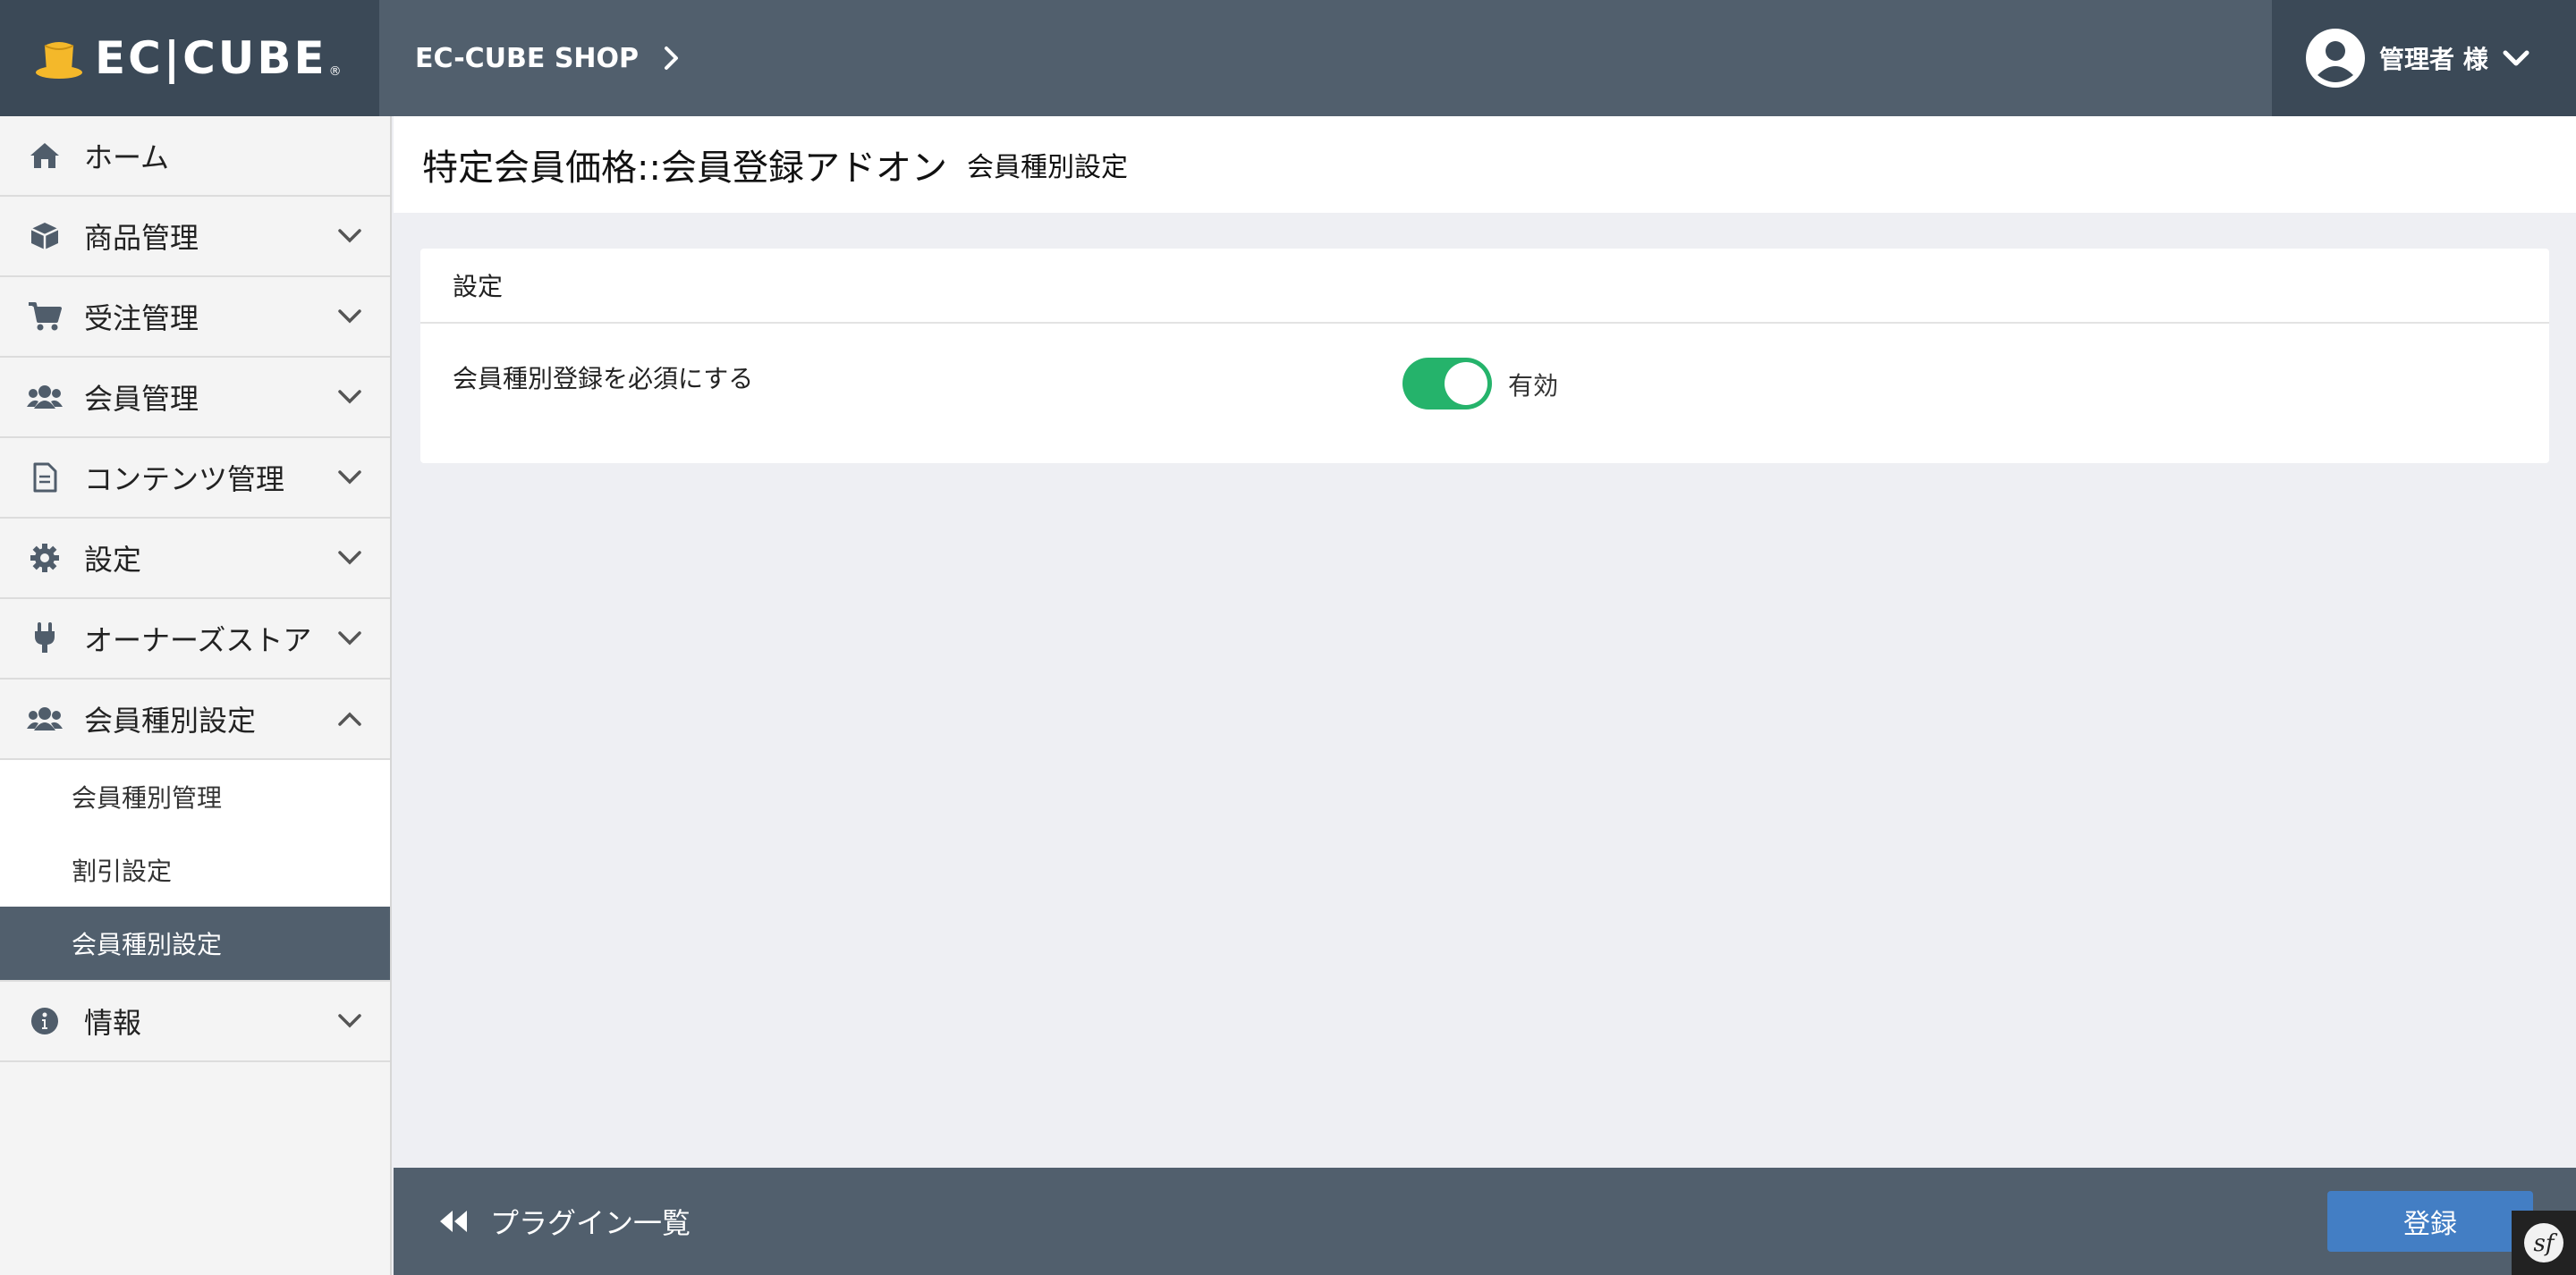 This screenshot has width=2576, height=1275. I want to click on sidebar-item-contents: コンテンツ管理, so click(195, 478).